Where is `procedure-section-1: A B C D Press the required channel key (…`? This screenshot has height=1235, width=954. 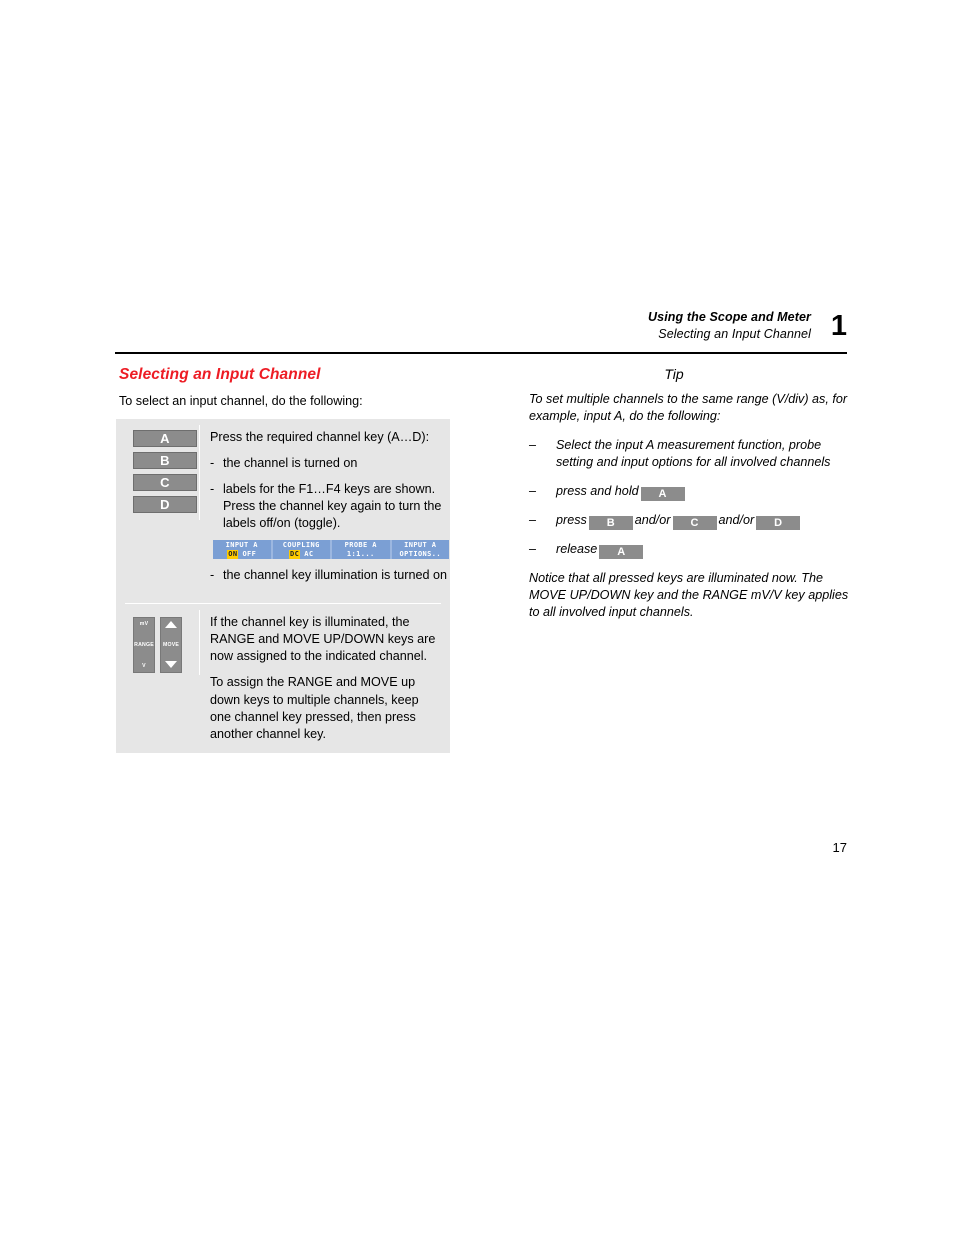
procedure-section-1: A B C D Press the required channel key (… is located at coordinates (283, 511).